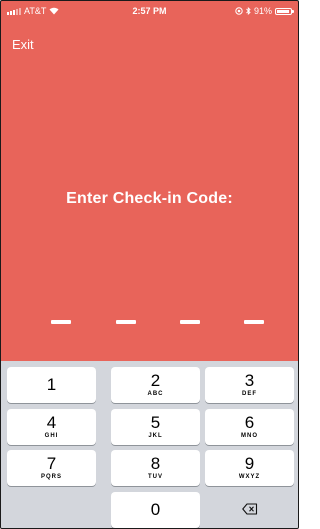 This screenshot has height=529, width=320. What do you see at coordinates (51, 436) in the screenshot?
I see `key-letters: GHI` at bounding box center [51, 436].